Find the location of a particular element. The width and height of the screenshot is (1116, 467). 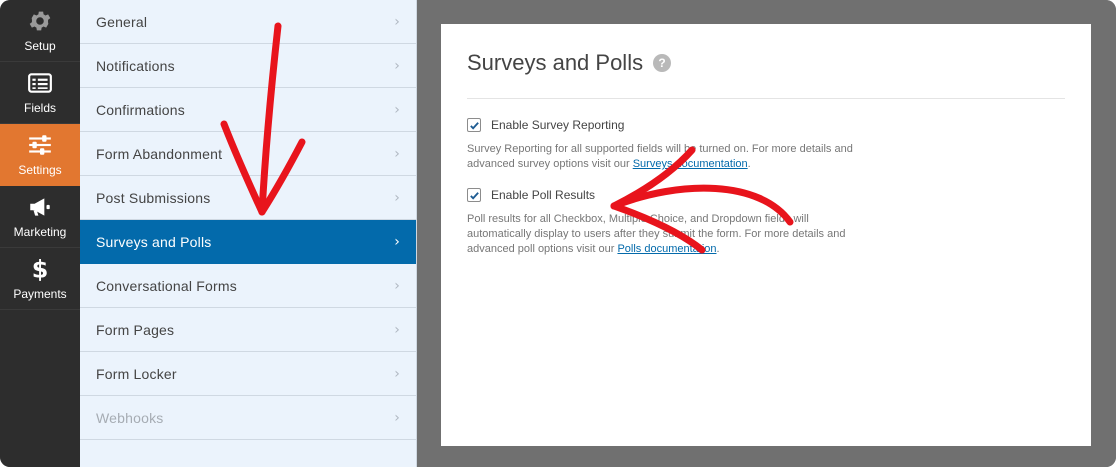

panel-item-label: Confirmations is located at coordinates (140, 109).